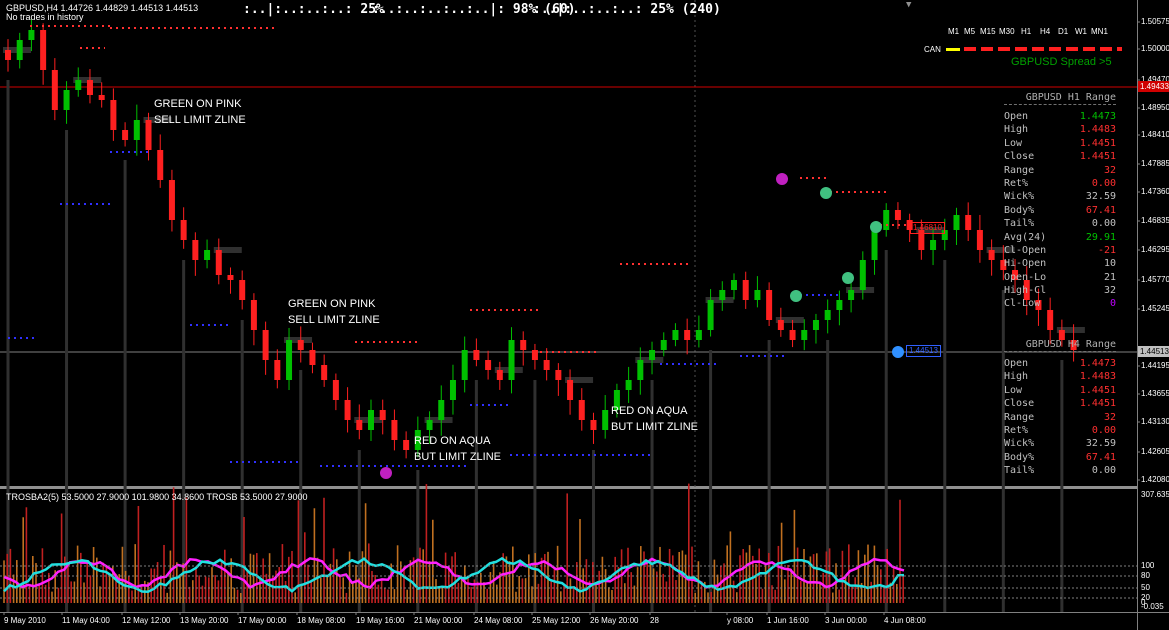  I want to click on h1-row-range: Range 32, so click(1060, 170).